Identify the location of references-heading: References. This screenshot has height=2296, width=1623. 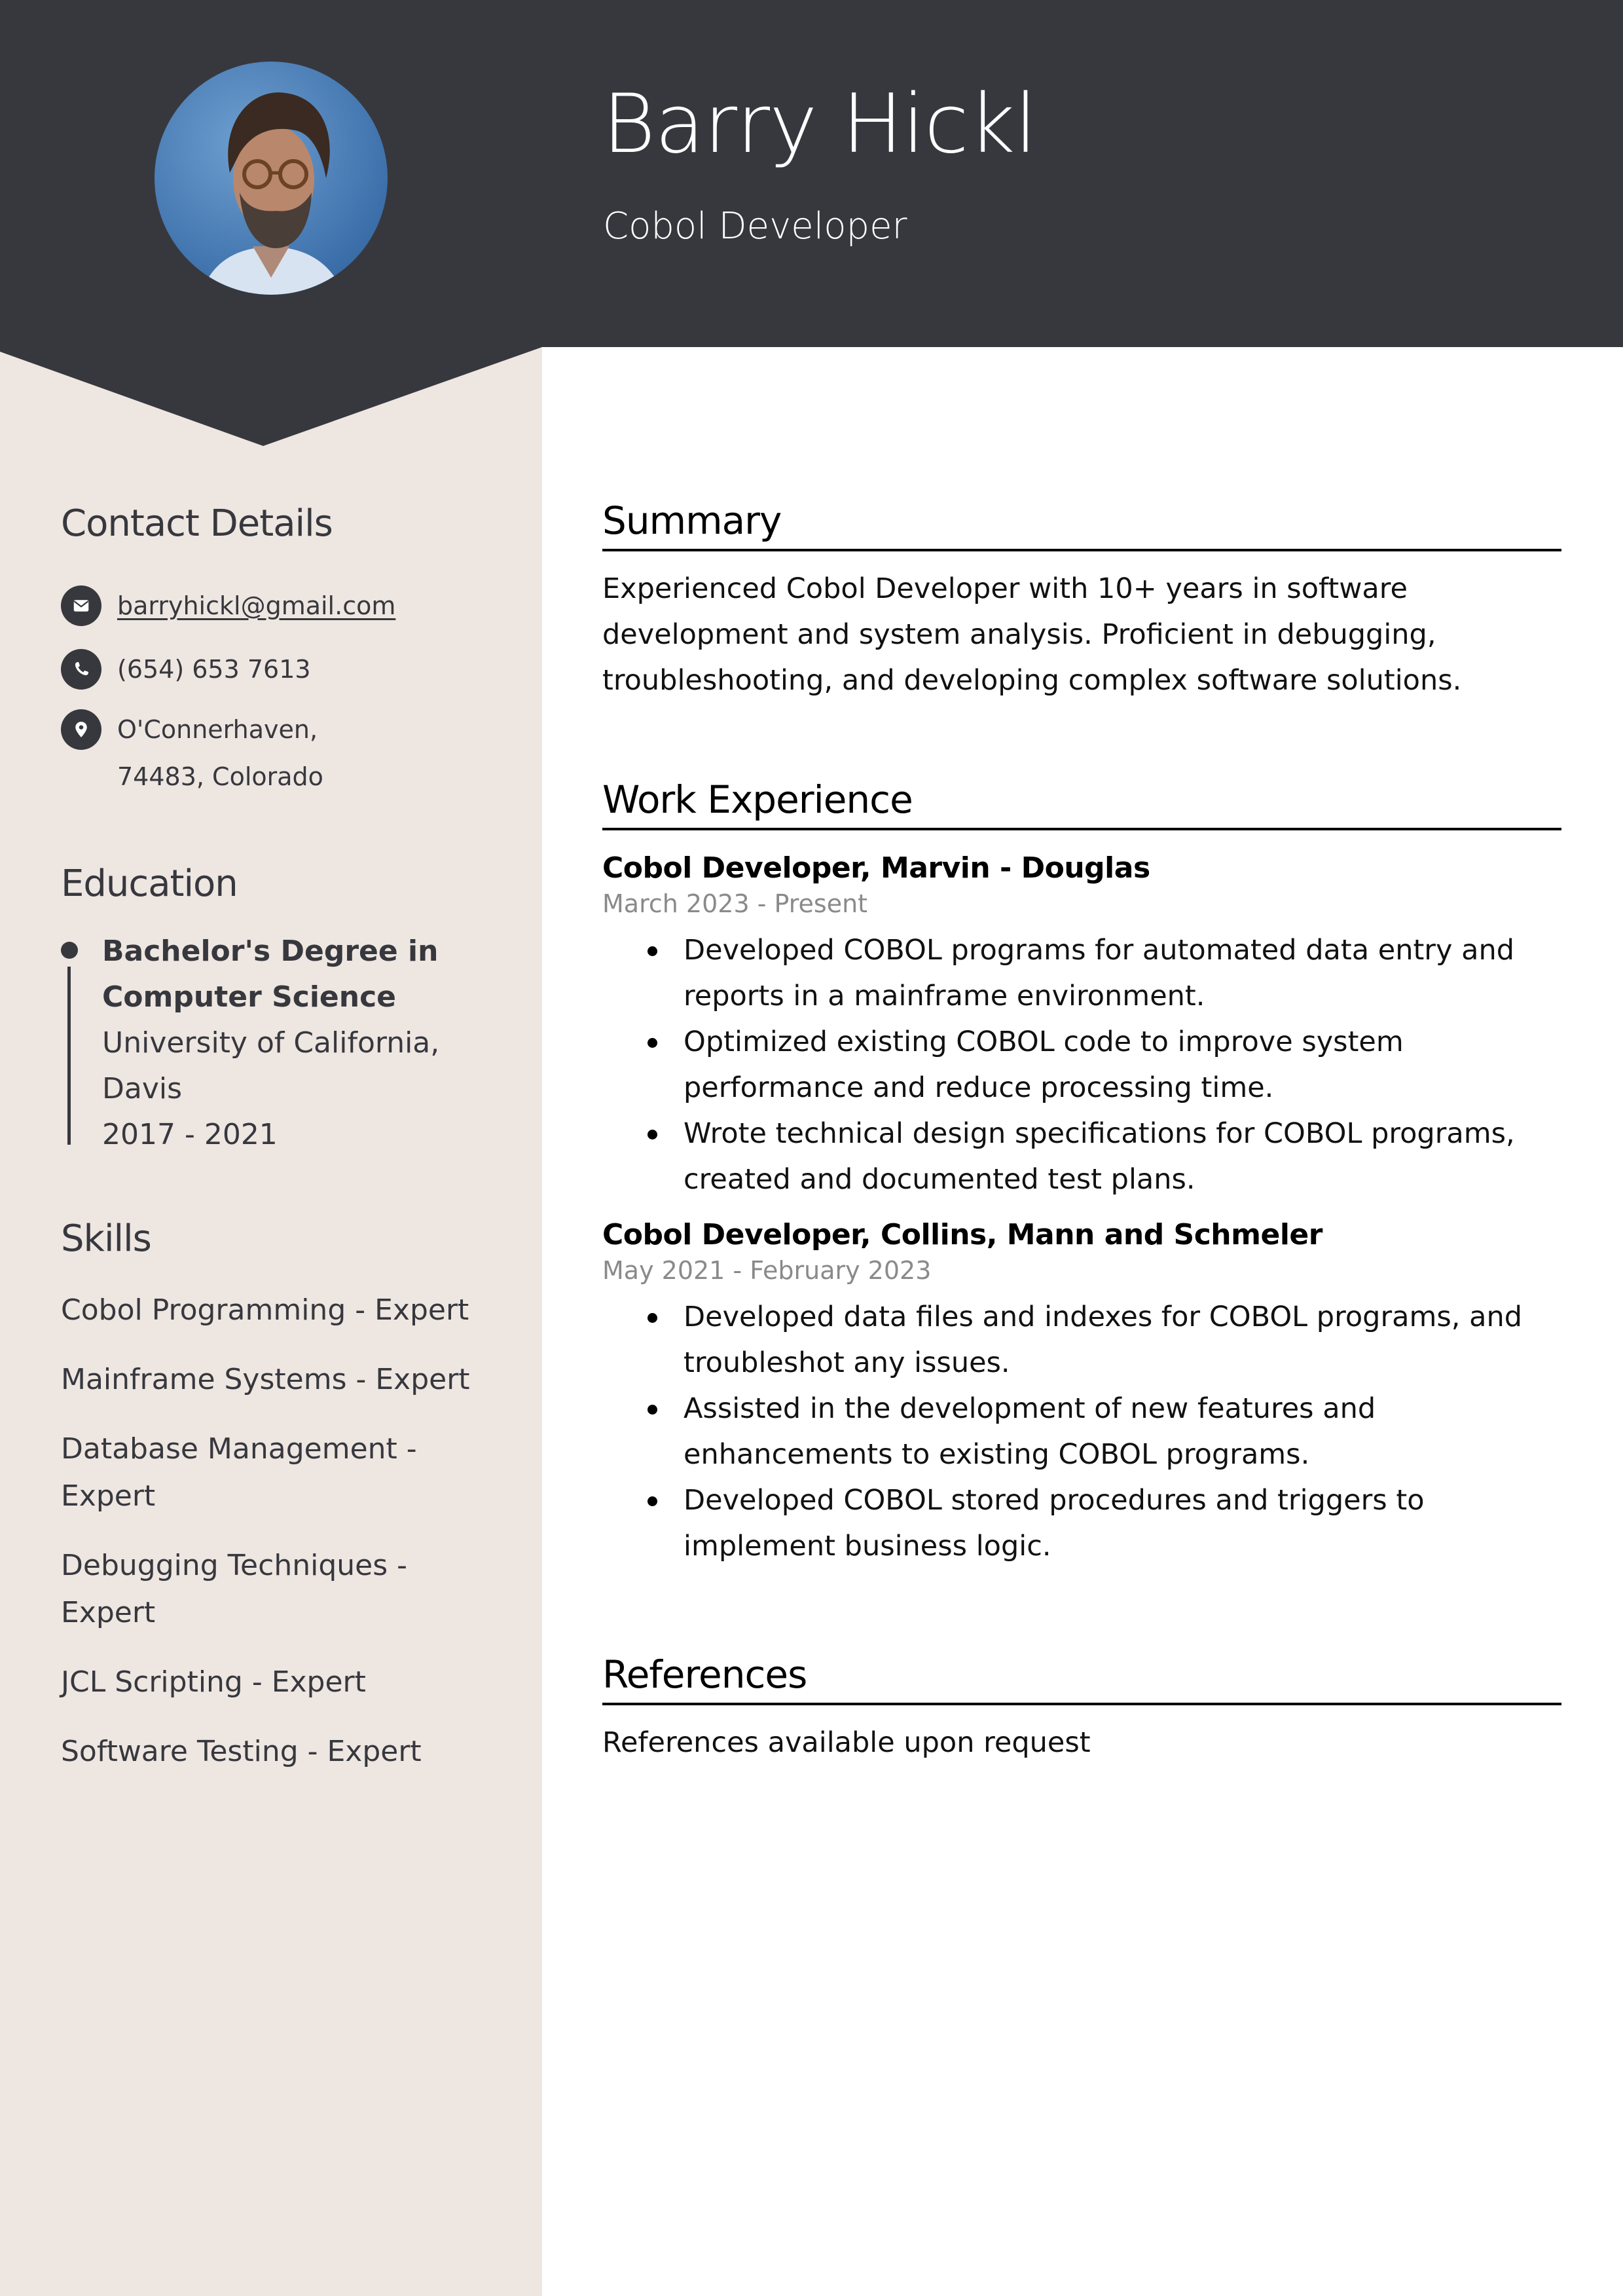
(1081, 1681).